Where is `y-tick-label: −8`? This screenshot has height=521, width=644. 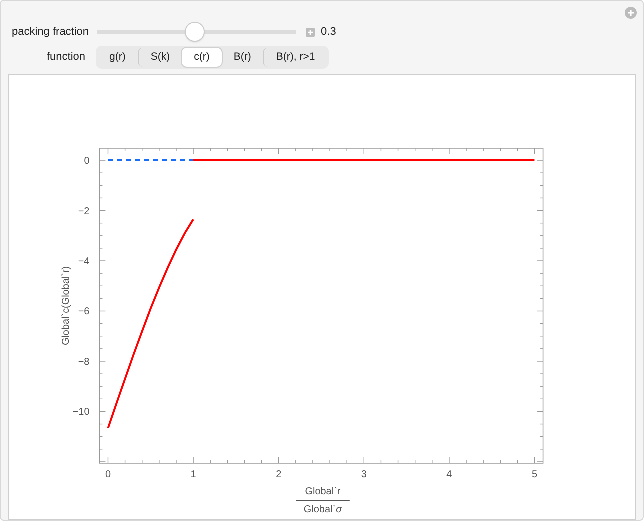 y-tick-label: −8 is located at coordinates (84, 362).